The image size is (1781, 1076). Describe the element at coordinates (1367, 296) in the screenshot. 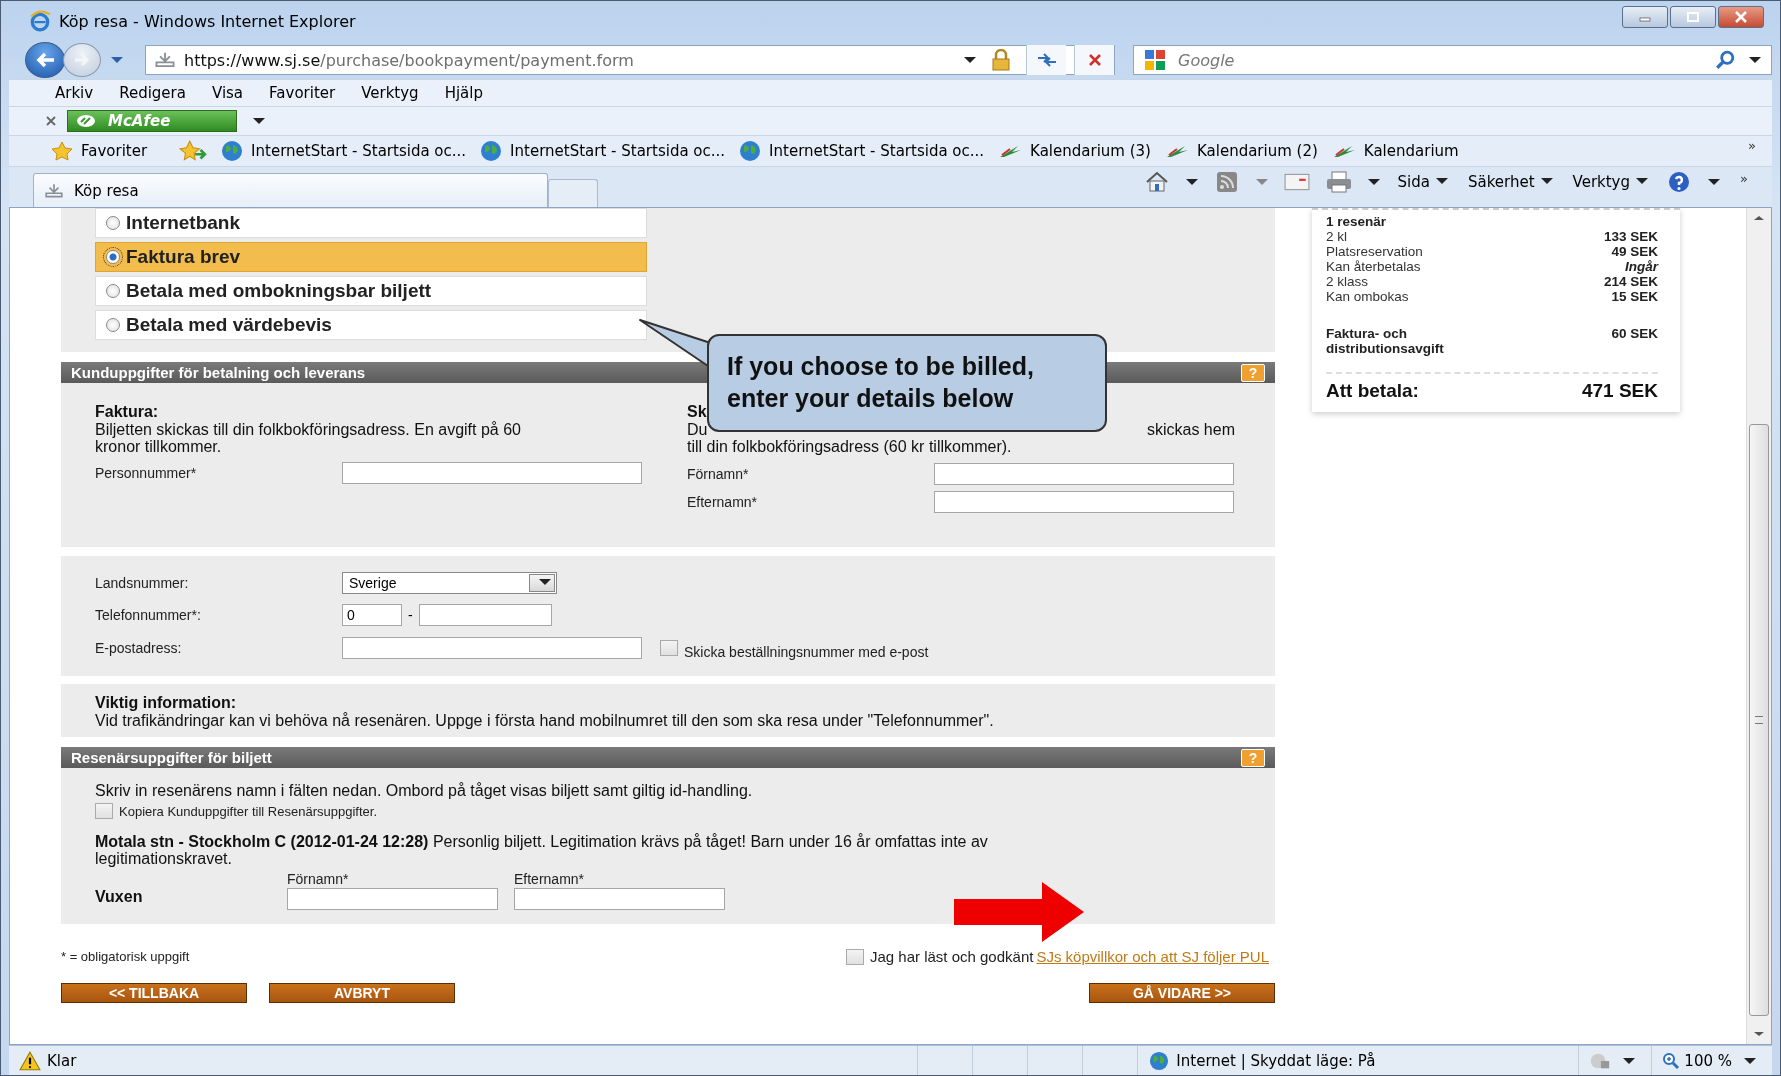

I see `price-label: Kan ombokas` at that location.